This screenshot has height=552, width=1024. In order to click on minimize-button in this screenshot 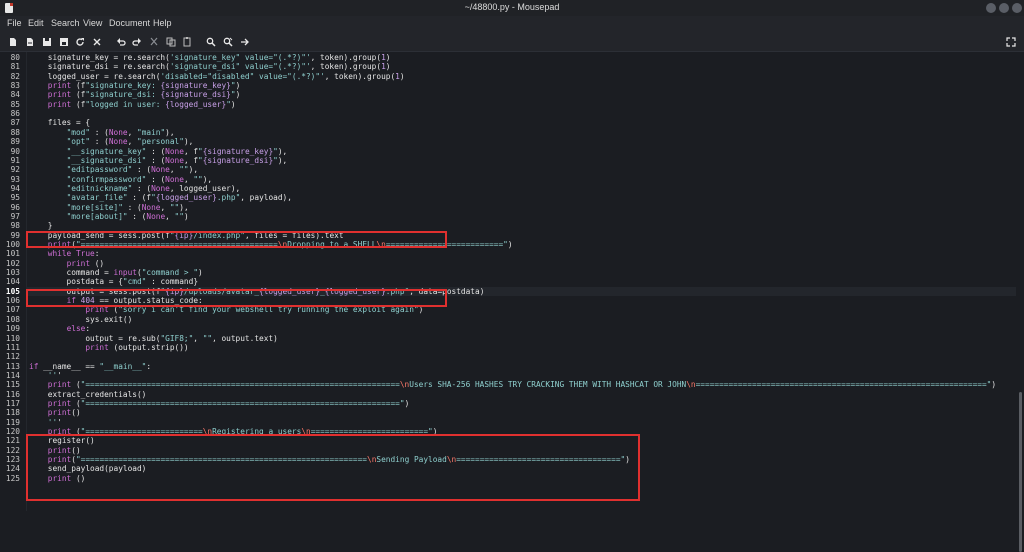, I will do `click(991, 8)`.